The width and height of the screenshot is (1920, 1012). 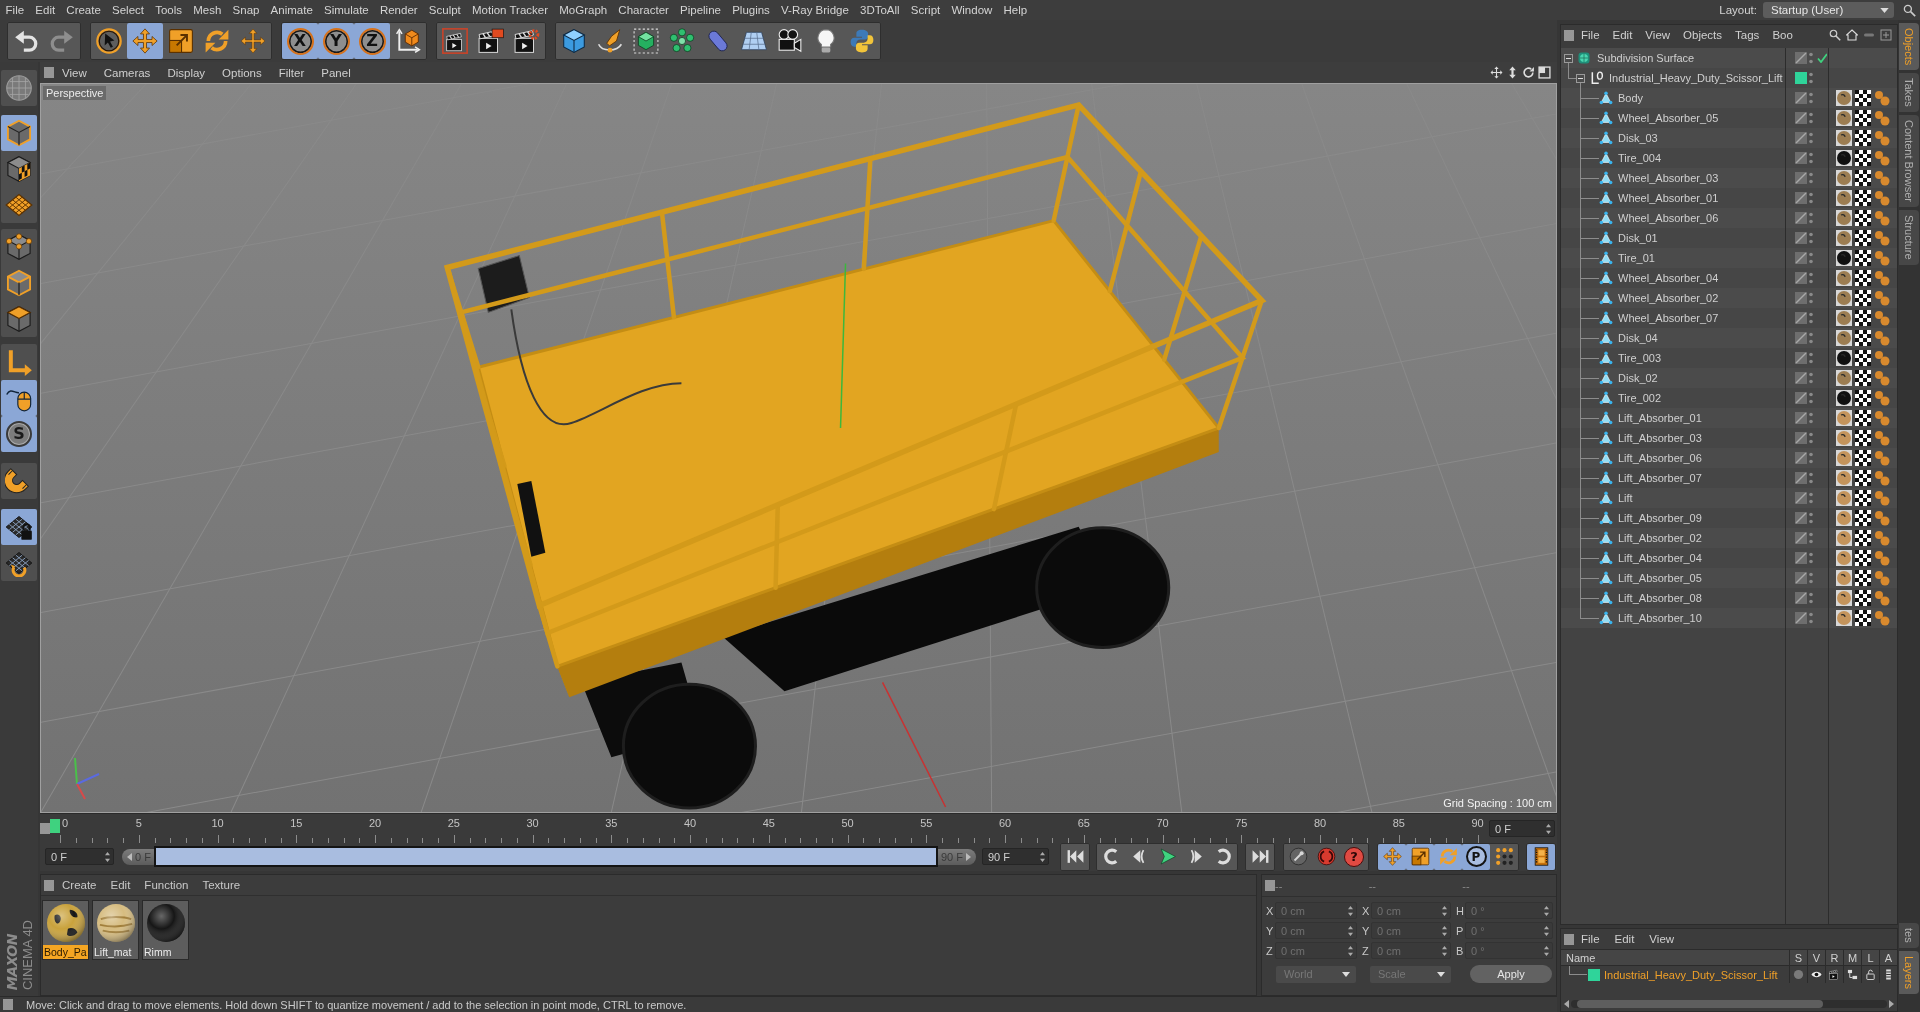 What do you see at coordinates (168, 10) in the screenshot?
I see `menu-item: Tools` at bounding box center [168, 10].